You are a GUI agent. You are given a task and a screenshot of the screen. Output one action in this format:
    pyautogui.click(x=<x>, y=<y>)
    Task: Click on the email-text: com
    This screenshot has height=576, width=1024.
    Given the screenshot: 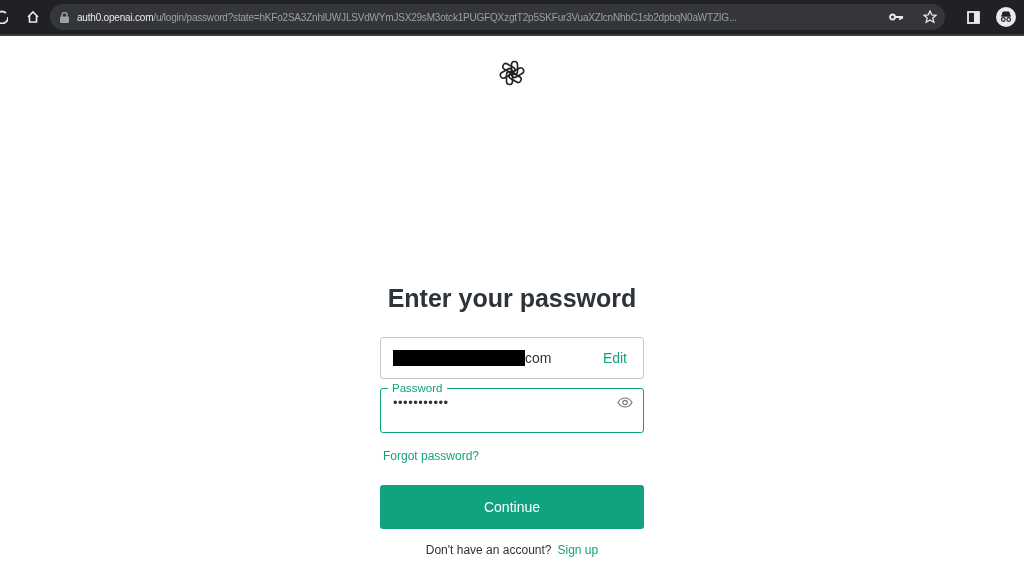 What is the action you would take?
    pyautogui.click(x=539, y=358)
    